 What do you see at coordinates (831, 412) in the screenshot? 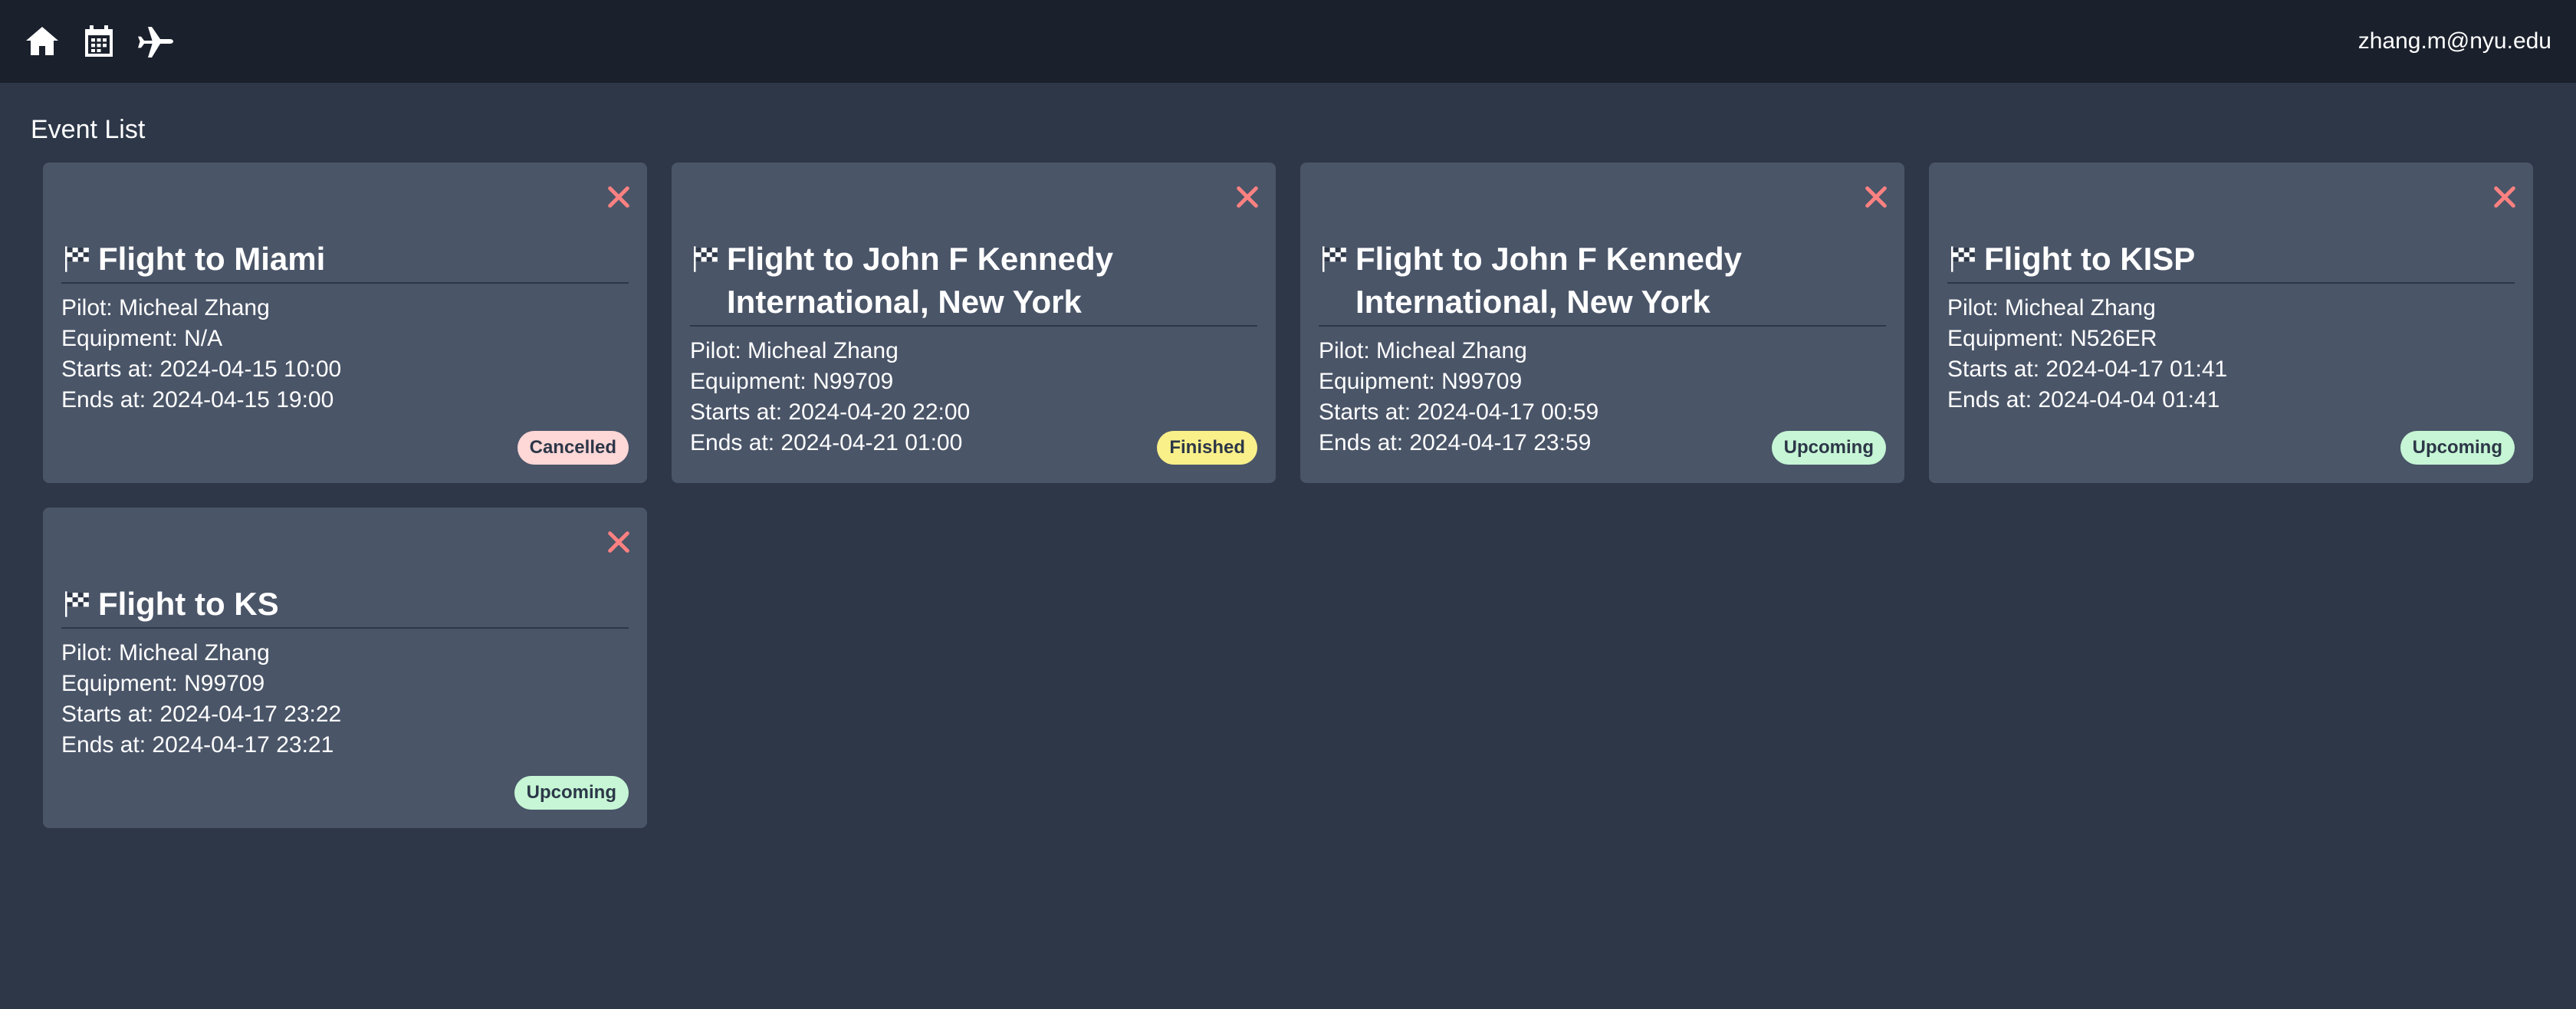
I see `event-start-time: Starts at: 2024-04-20 22:00` at bounding box center [831, 412].